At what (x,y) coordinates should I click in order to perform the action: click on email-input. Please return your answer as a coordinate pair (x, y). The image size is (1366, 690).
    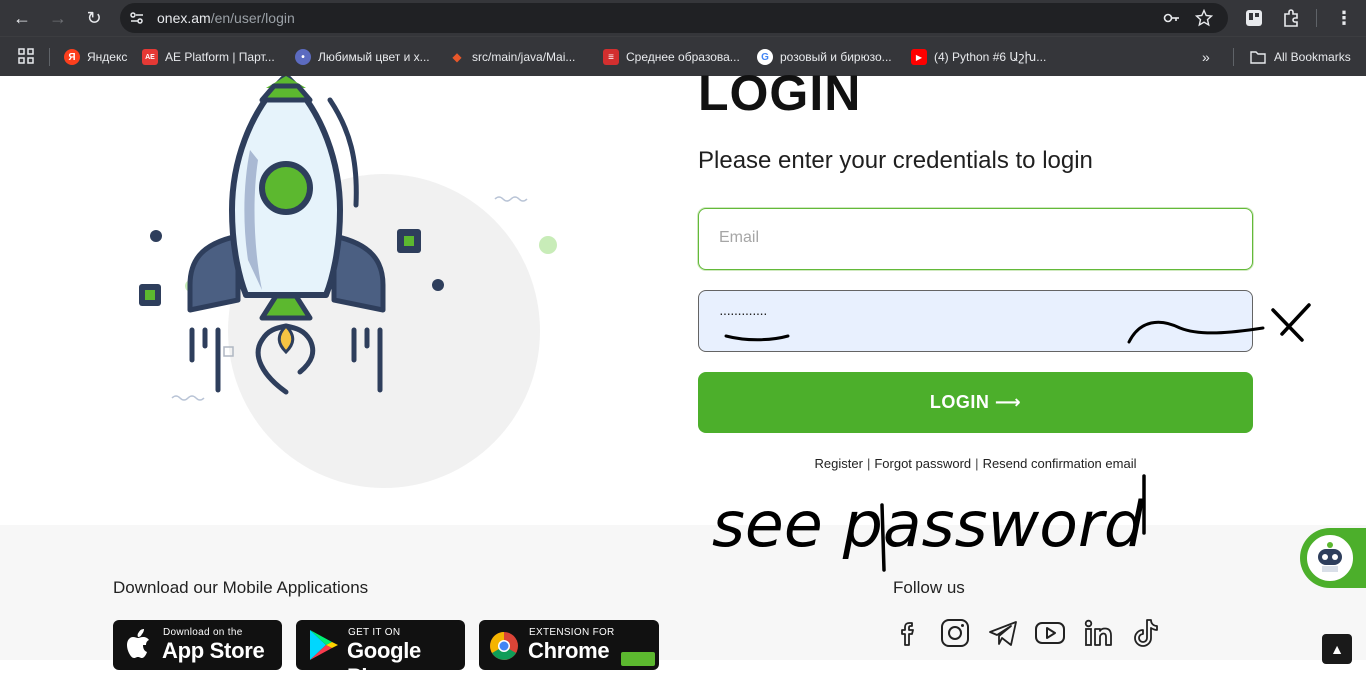
    Looking at the image, I should click on (969, 238).